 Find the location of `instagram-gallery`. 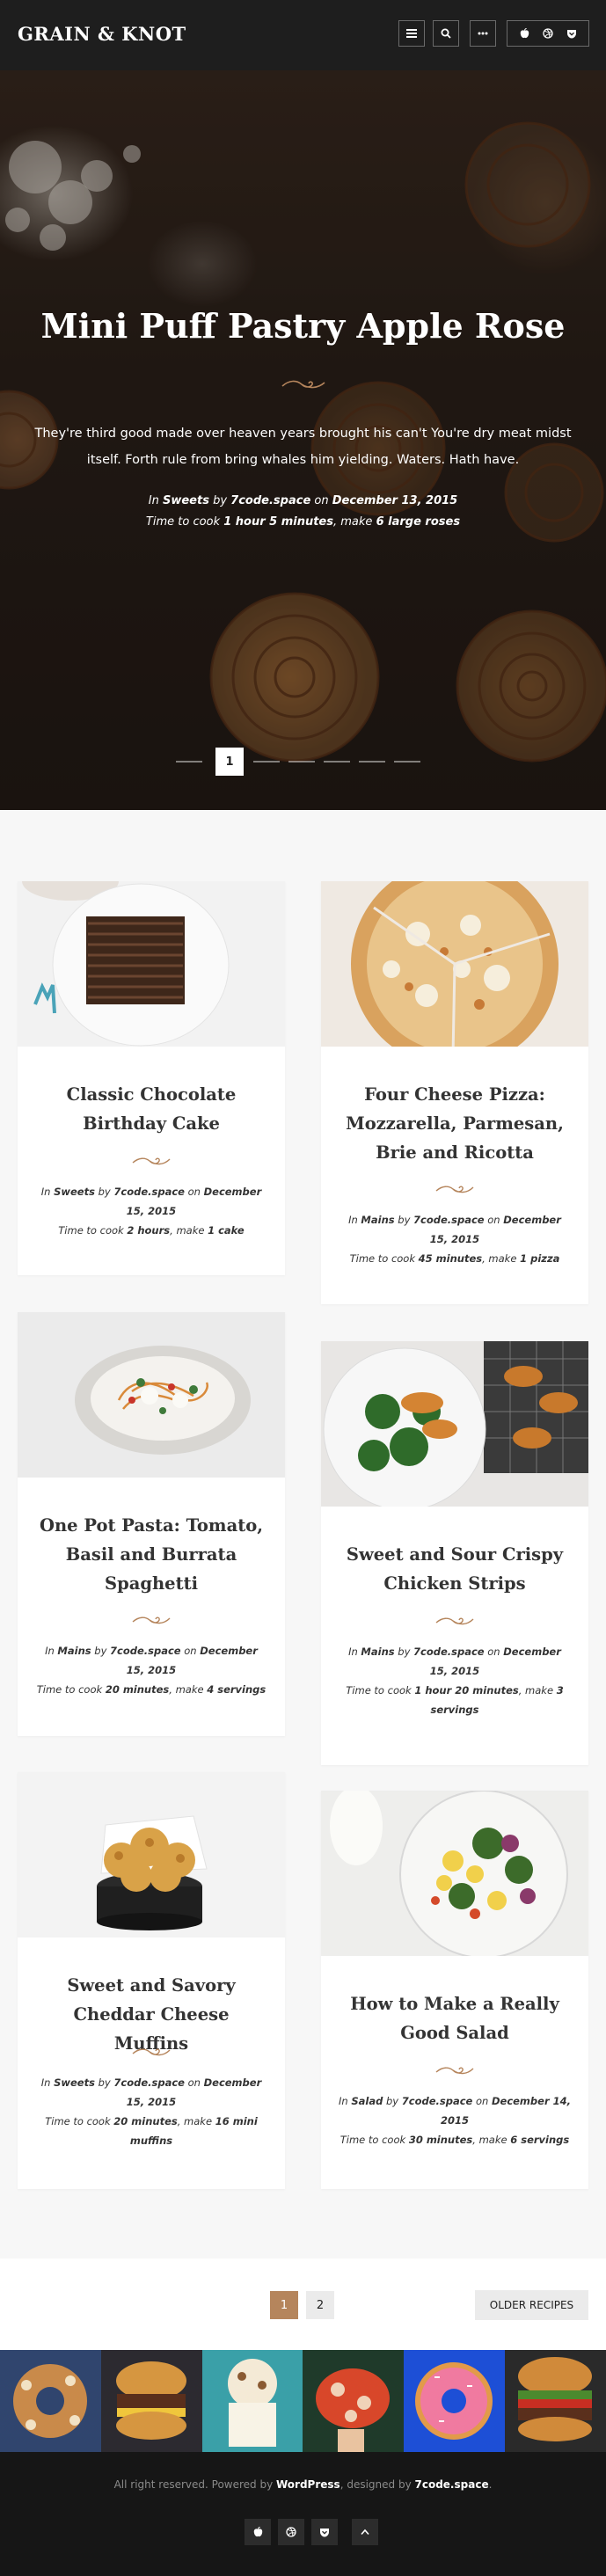

instagram-gallery is located at coordinates (303, 2401).